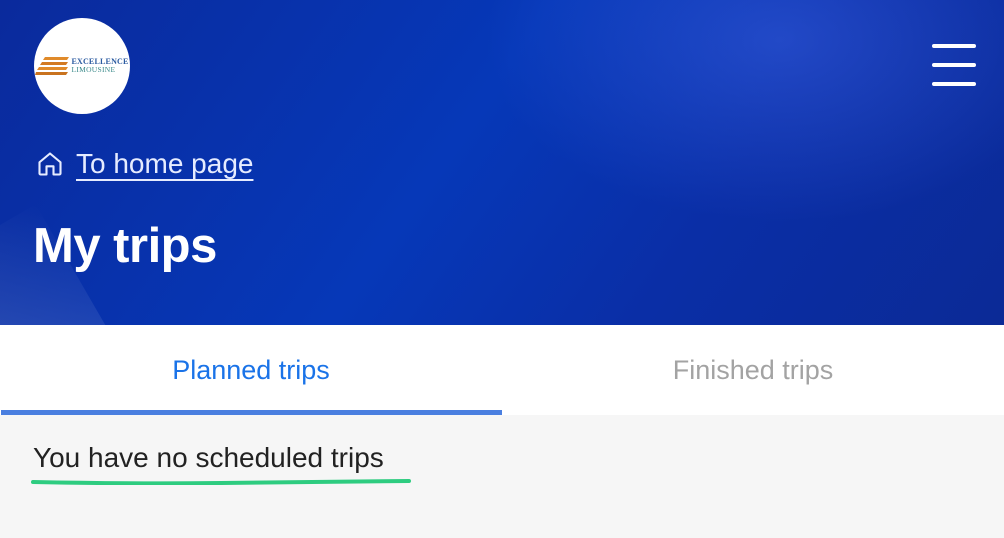 The image size is (1004, 538). Describe the element at coordinates (221, 482) in the screenshot. I see `highlight-underline` at that location.